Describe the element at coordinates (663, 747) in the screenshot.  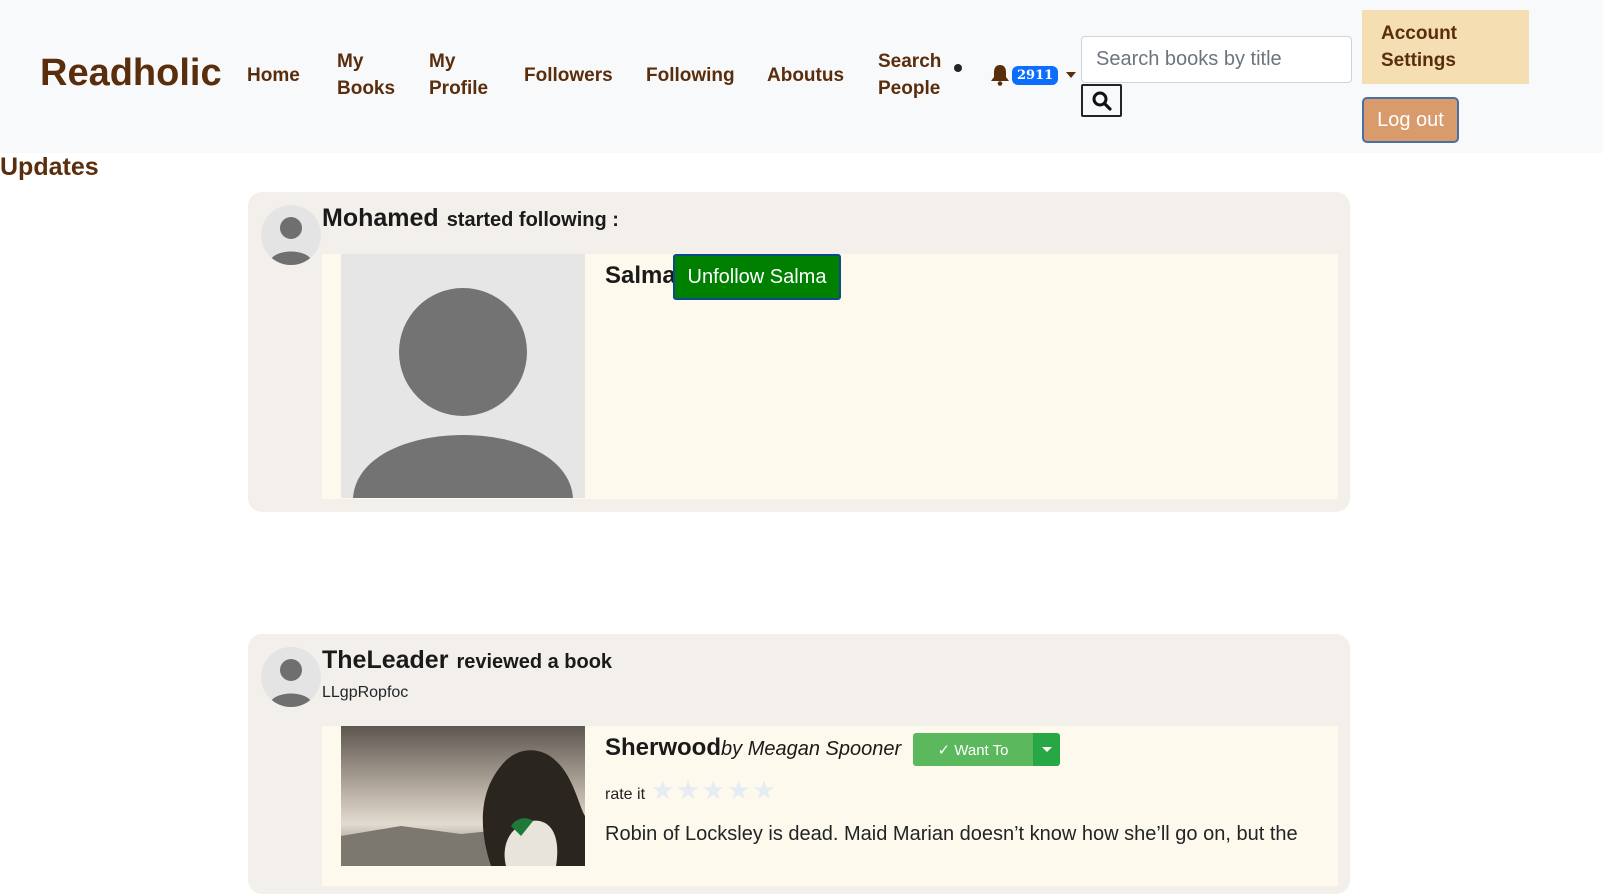
I see `book-title-link: Sherwood` at that location.